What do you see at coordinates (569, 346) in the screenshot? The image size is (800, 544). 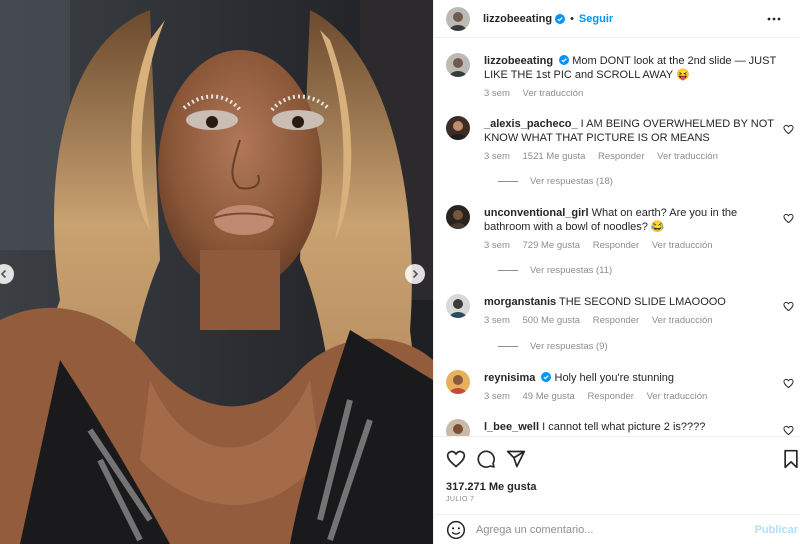 I see `view-replies-label: Ver respuestas (9)` at bounding box center [569, 346].